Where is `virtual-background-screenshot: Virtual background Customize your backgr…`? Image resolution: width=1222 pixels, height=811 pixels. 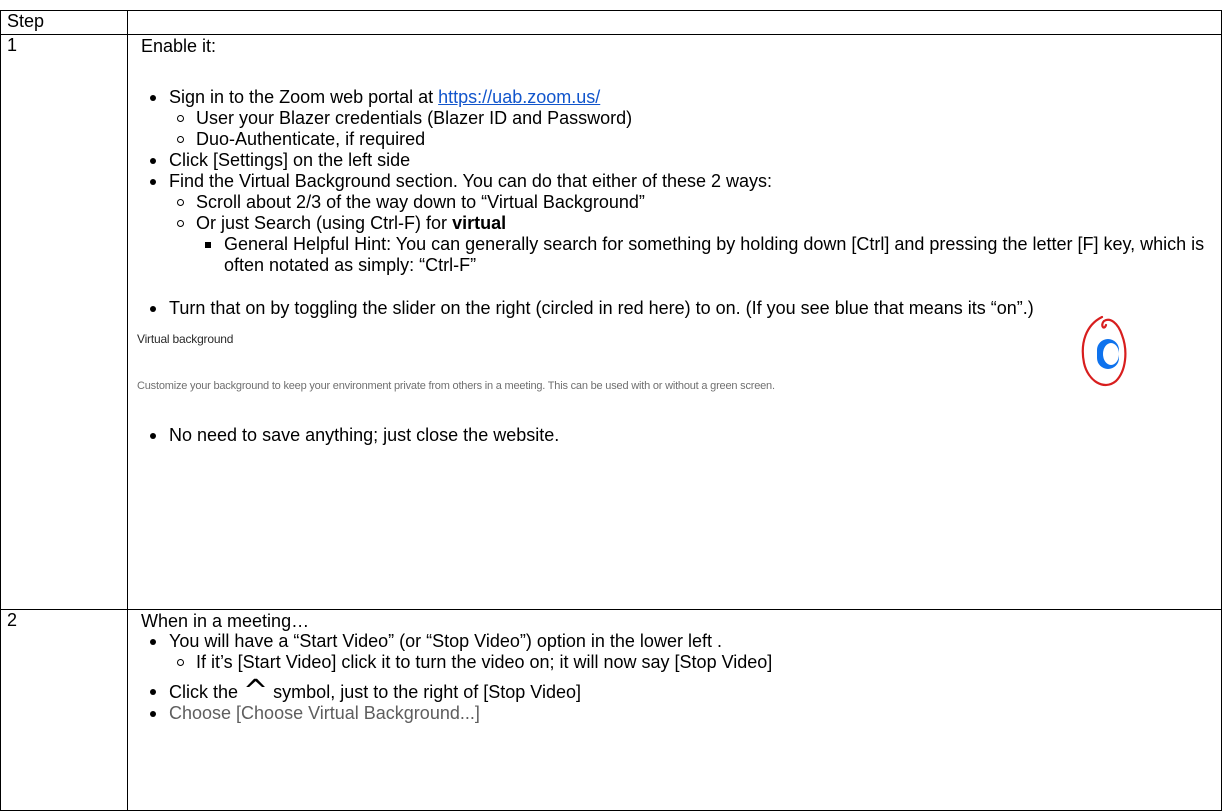
virtual-background-screenshot: Virtual background Customize your backgr… is located at coordinates (679, 370).